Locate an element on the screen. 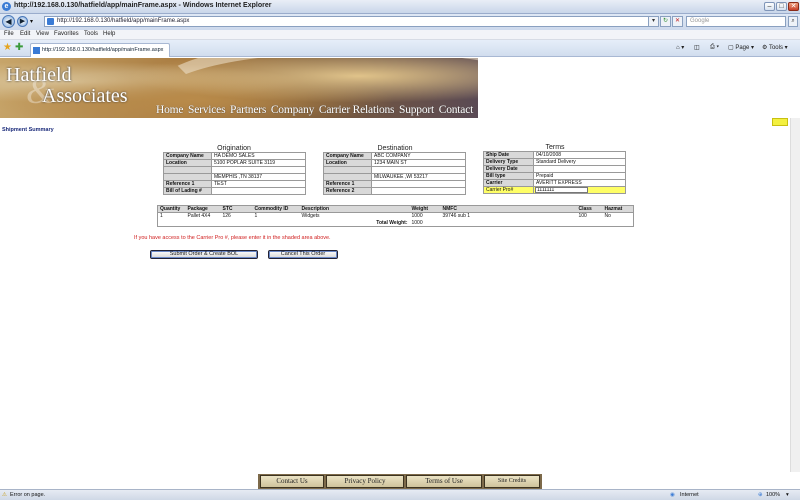 This screenshot has height=500, width=800. refresh-icon: ↻ is located at coordinates (665, 21).